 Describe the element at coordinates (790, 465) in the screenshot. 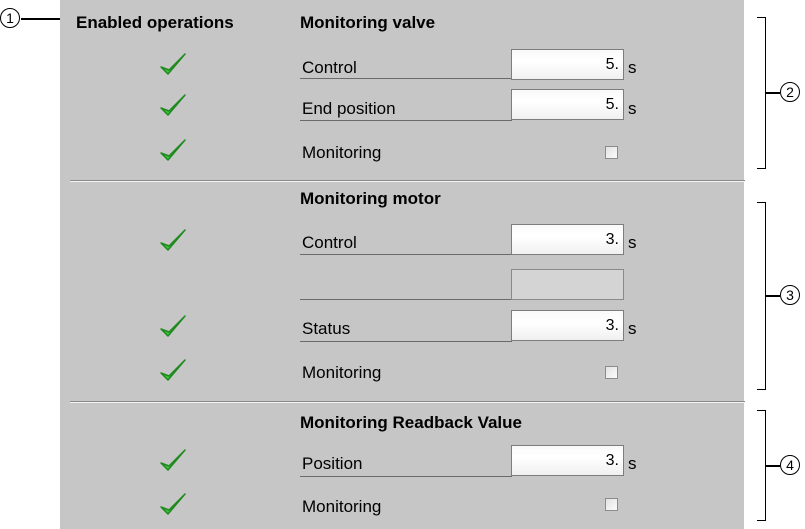

I see `callout-4: 4` at that location.